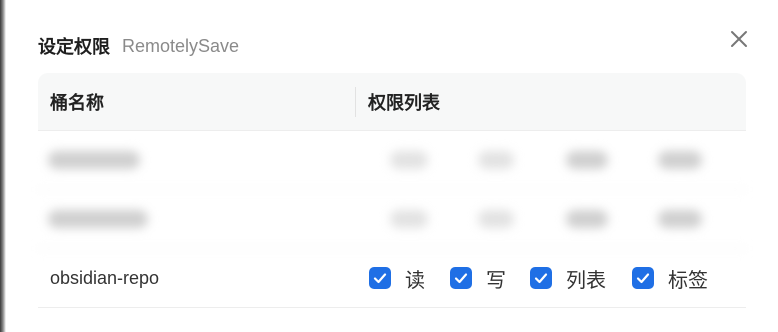  I want to click on close-icon, so click(739, 39).